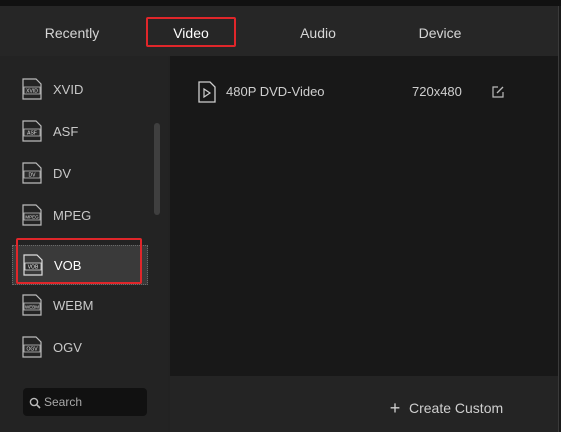  Describe the element at coordinates (32, 350) in the screenshot. I see `svg-text: OGV` at that location.